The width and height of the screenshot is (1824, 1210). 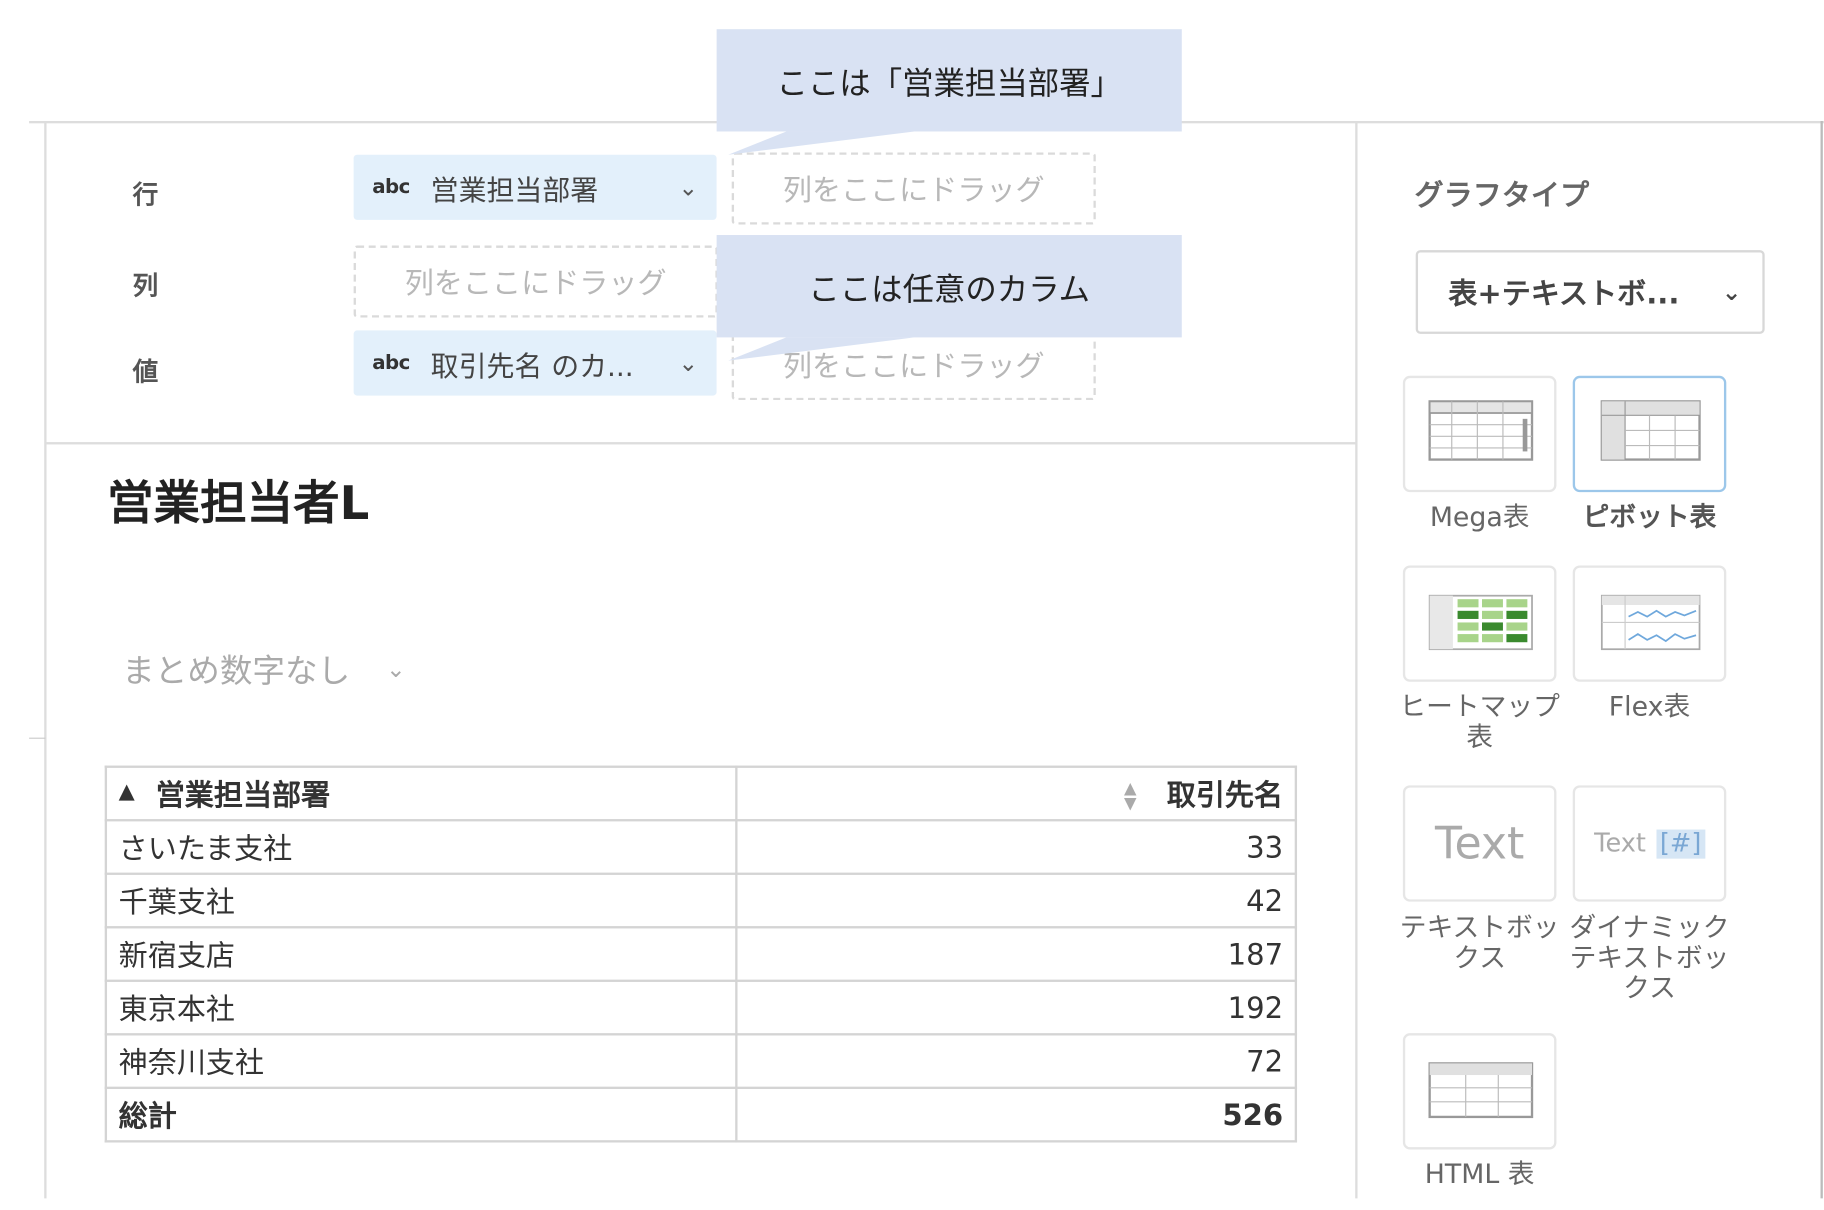 What do you see at coordinates (1016, 793) in the screenshot?
I see `header-cell-account: ▲ ▼ 取引先名` at bounding box center [1016, 793].